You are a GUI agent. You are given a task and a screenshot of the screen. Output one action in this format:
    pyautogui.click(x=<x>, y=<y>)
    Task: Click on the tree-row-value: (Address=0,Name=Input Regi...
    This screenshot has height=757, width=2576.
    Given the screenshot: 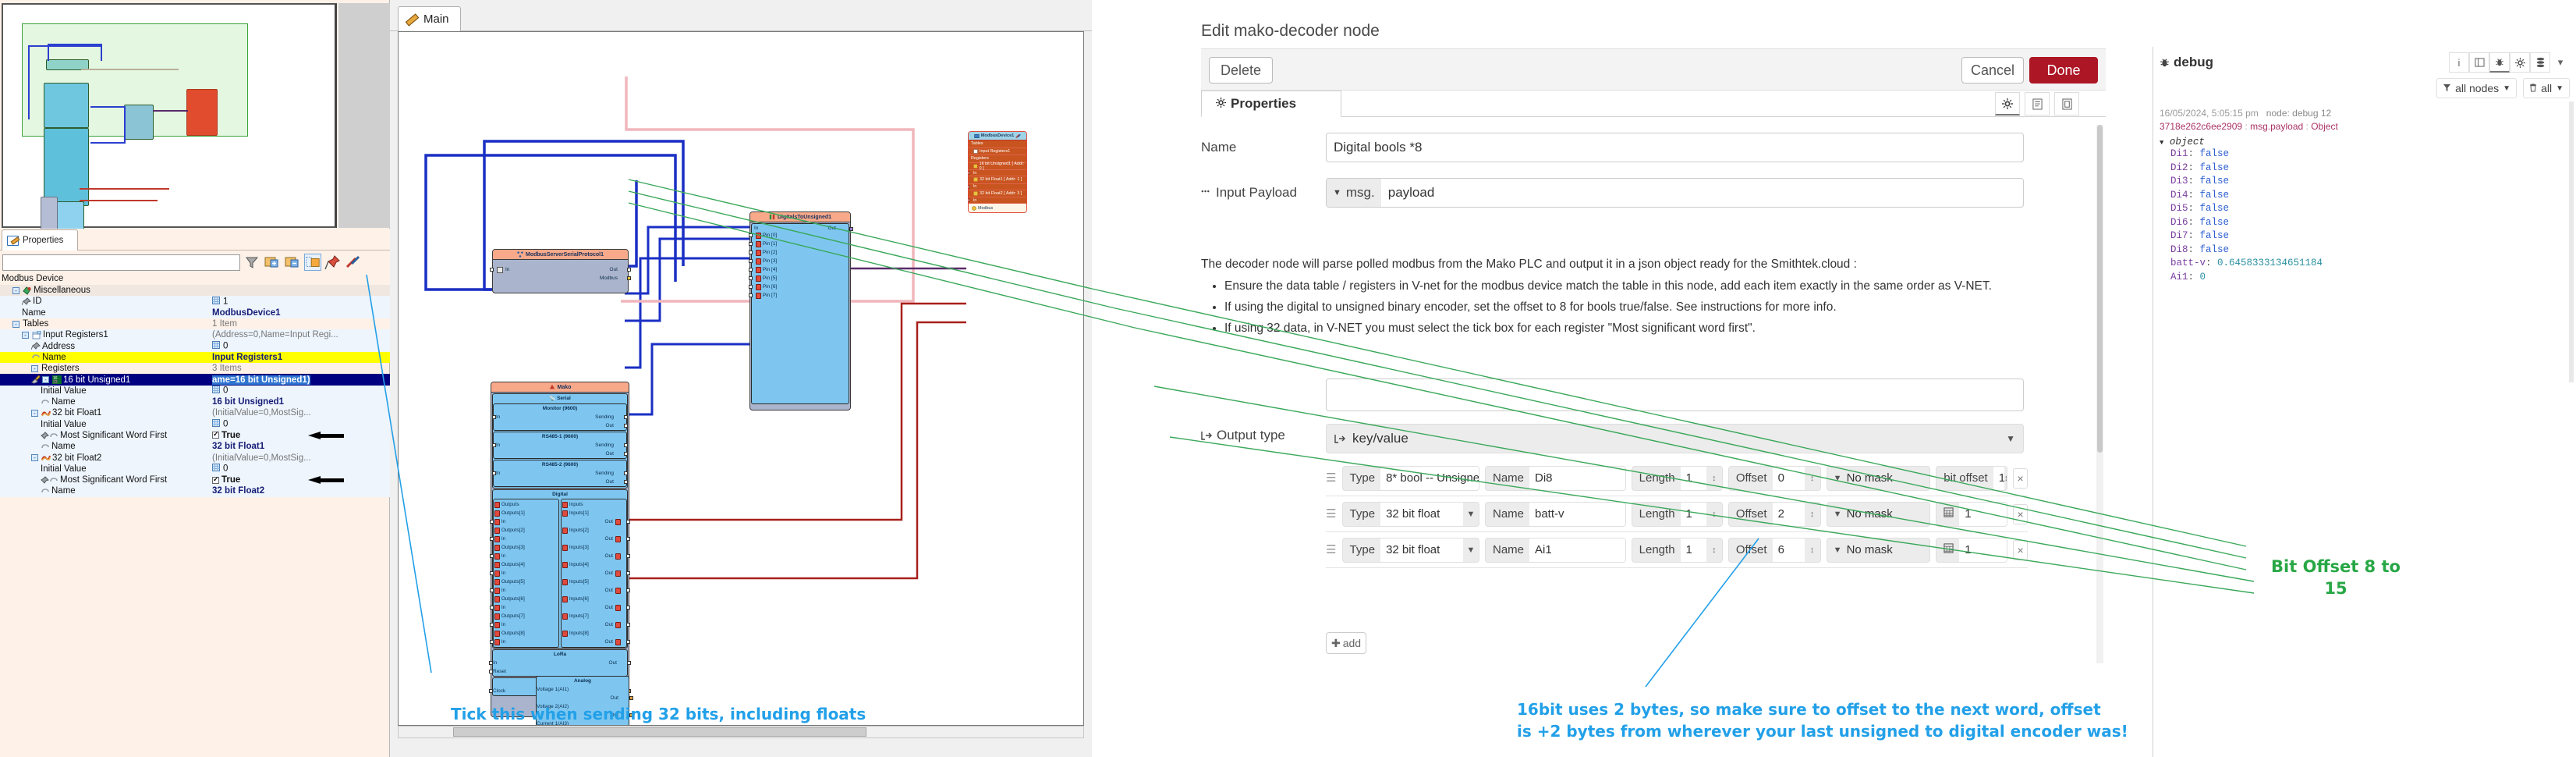 What is the action you would take?
    pyautogui.click(x=275, y=334)
    